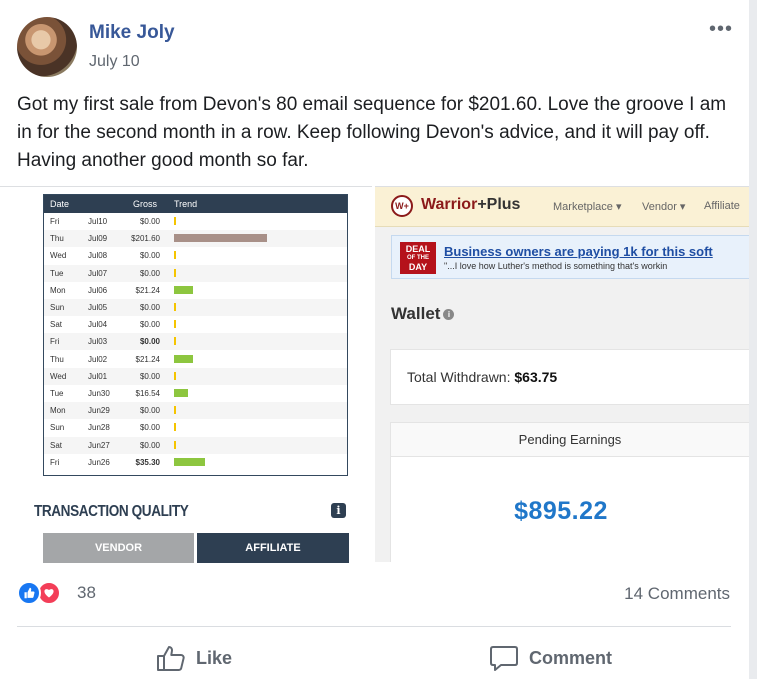  Describe the element at coordinates (60, 204) in the screenshot. I see `header-date: Date` at that location.